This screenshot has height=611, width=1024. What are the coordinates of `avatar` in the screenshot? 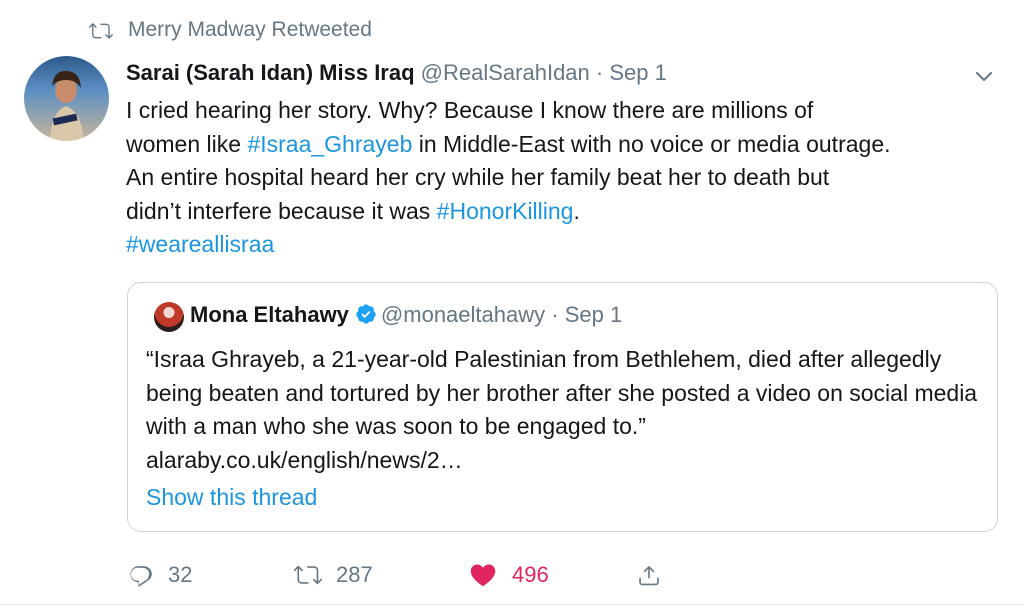 It's located at (66, 98).